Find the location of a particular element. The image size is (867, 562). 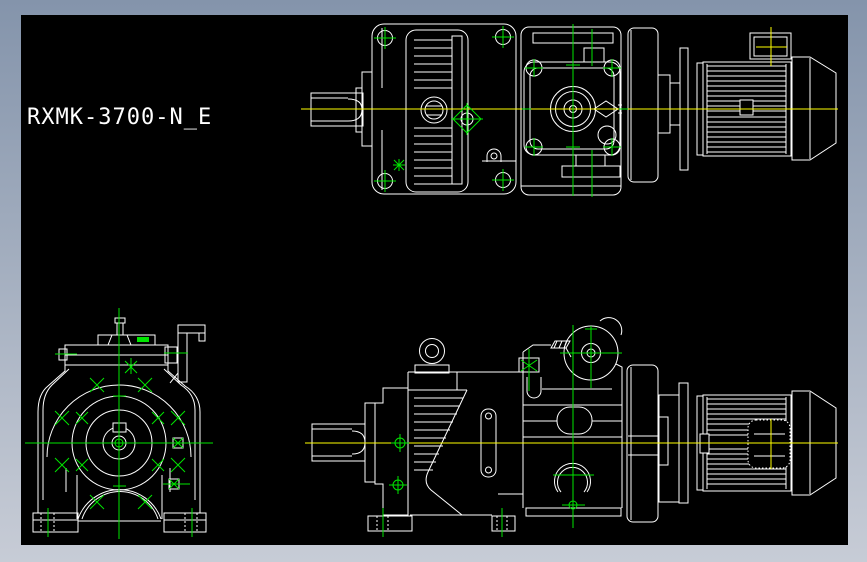

top-view-motor is located at coordinates (766, 96).